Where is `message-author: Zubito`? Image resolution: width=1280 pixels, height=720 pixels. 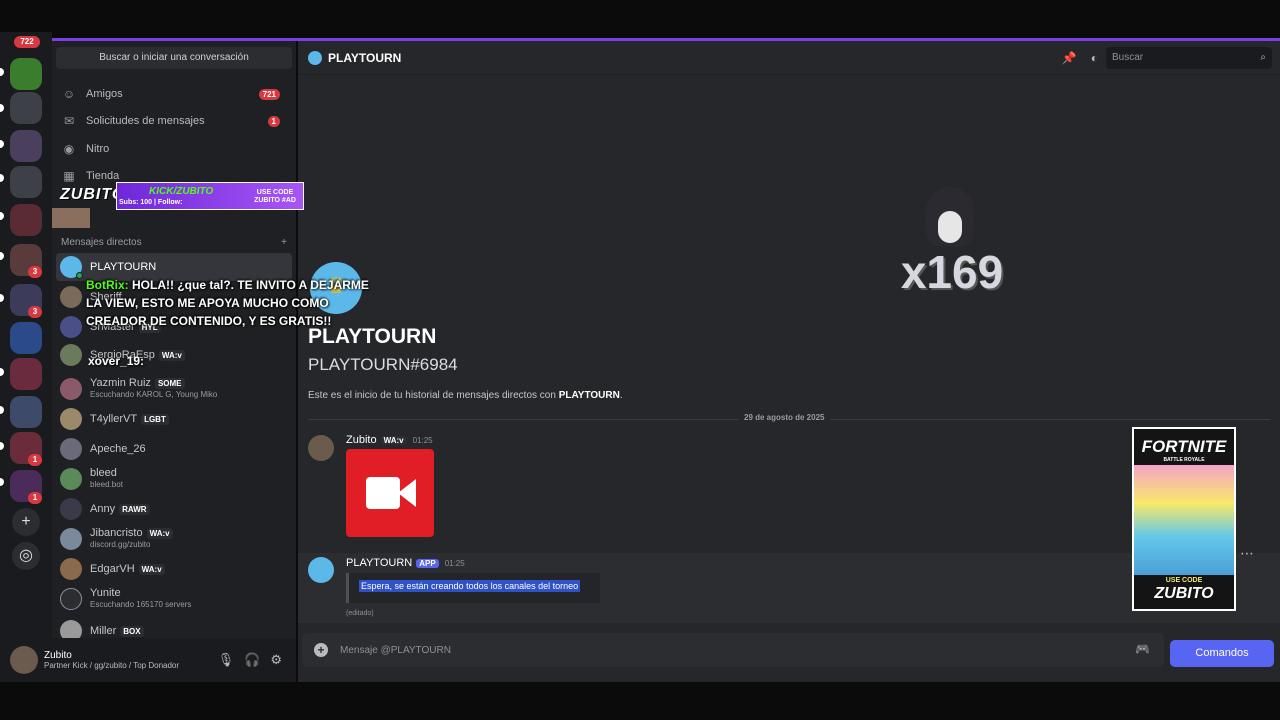
message-author: Zubito is located at coordinates (361, 440).